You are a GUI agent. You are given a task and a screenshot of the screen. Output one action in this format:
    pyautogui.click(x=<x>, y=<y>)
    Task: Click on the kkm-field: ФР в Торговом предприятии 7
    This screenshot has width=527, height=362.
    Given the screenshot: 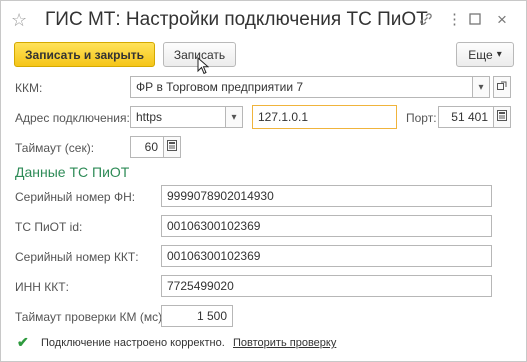 What is the action you would take?
    pyautogui.click(x=301, y=87)
    